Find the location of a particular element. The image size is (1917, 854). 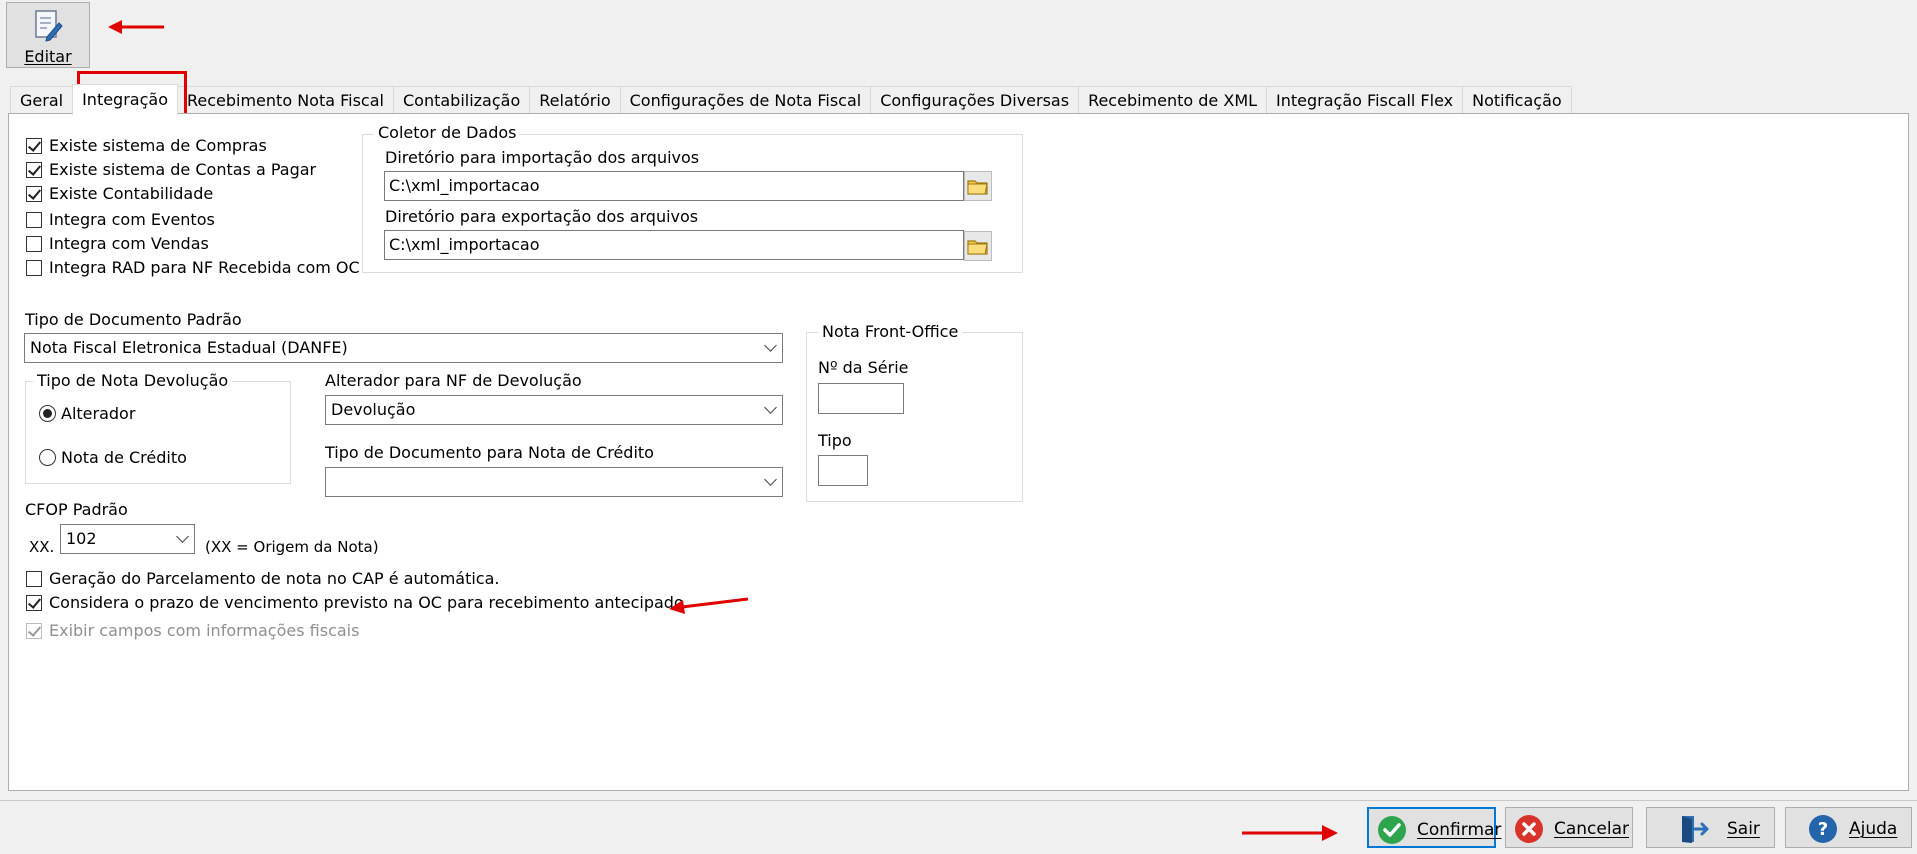

exit-door-icon is located at coordinates (1695, 831).